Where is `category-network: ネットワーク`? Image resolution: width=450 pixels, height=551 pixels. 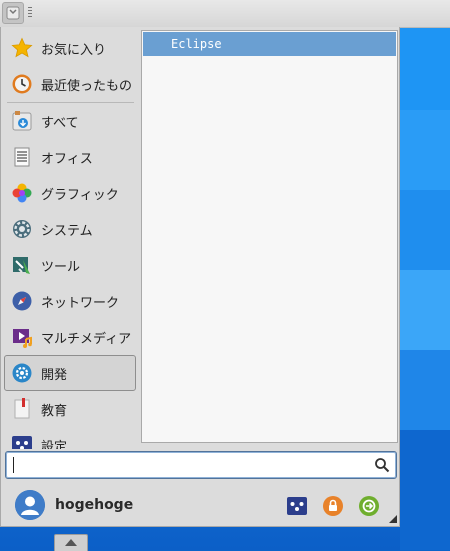 category-network: ネットワーク is located at coordinates (70, 301).